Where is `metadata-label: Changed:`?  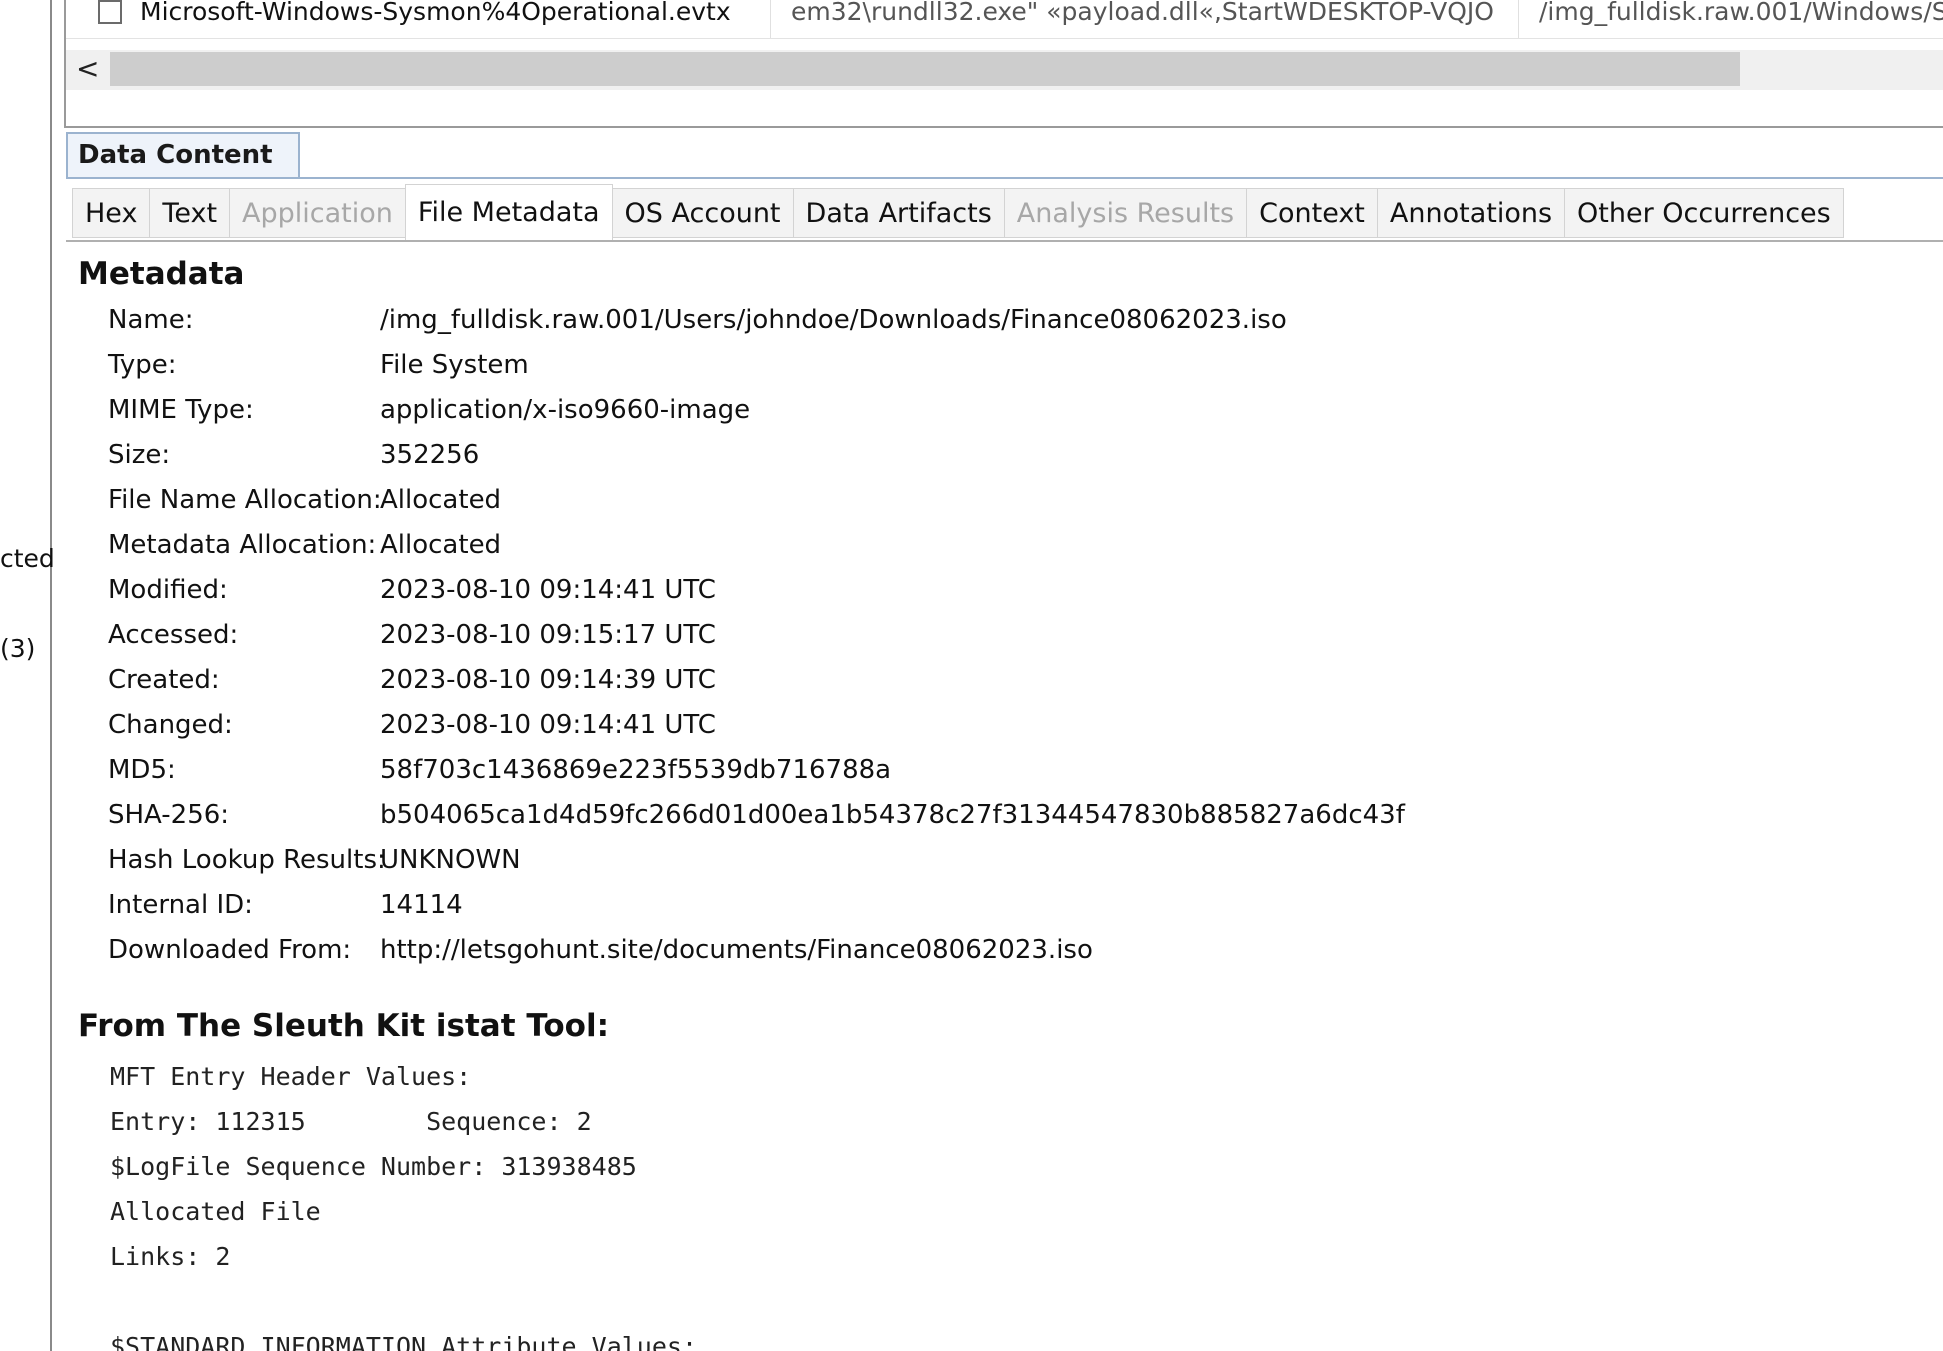
metadata-label: Changed: is located at coordinates (170, 725).